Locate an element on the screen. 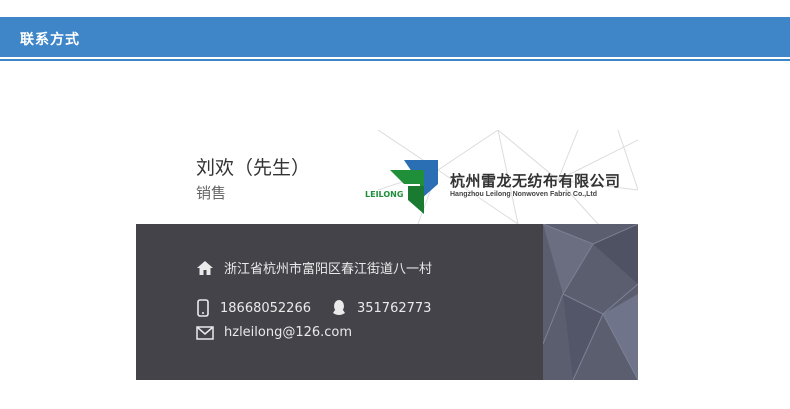 The image size is (790, 409). email-address: hzleilong@126.com is located at coordinates (288, 332).